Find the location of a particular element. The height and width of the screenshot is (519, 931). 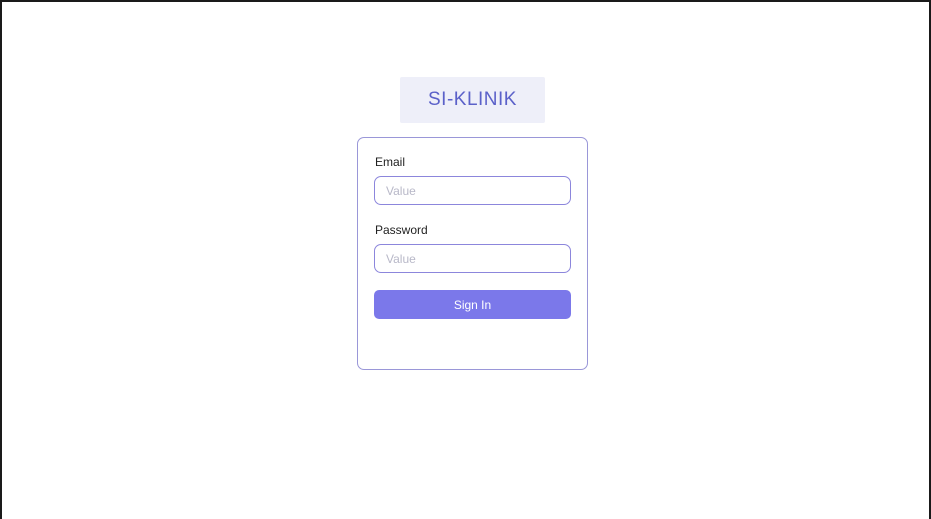

sign-in-button: Sign In is located at coordinates (472, 304).